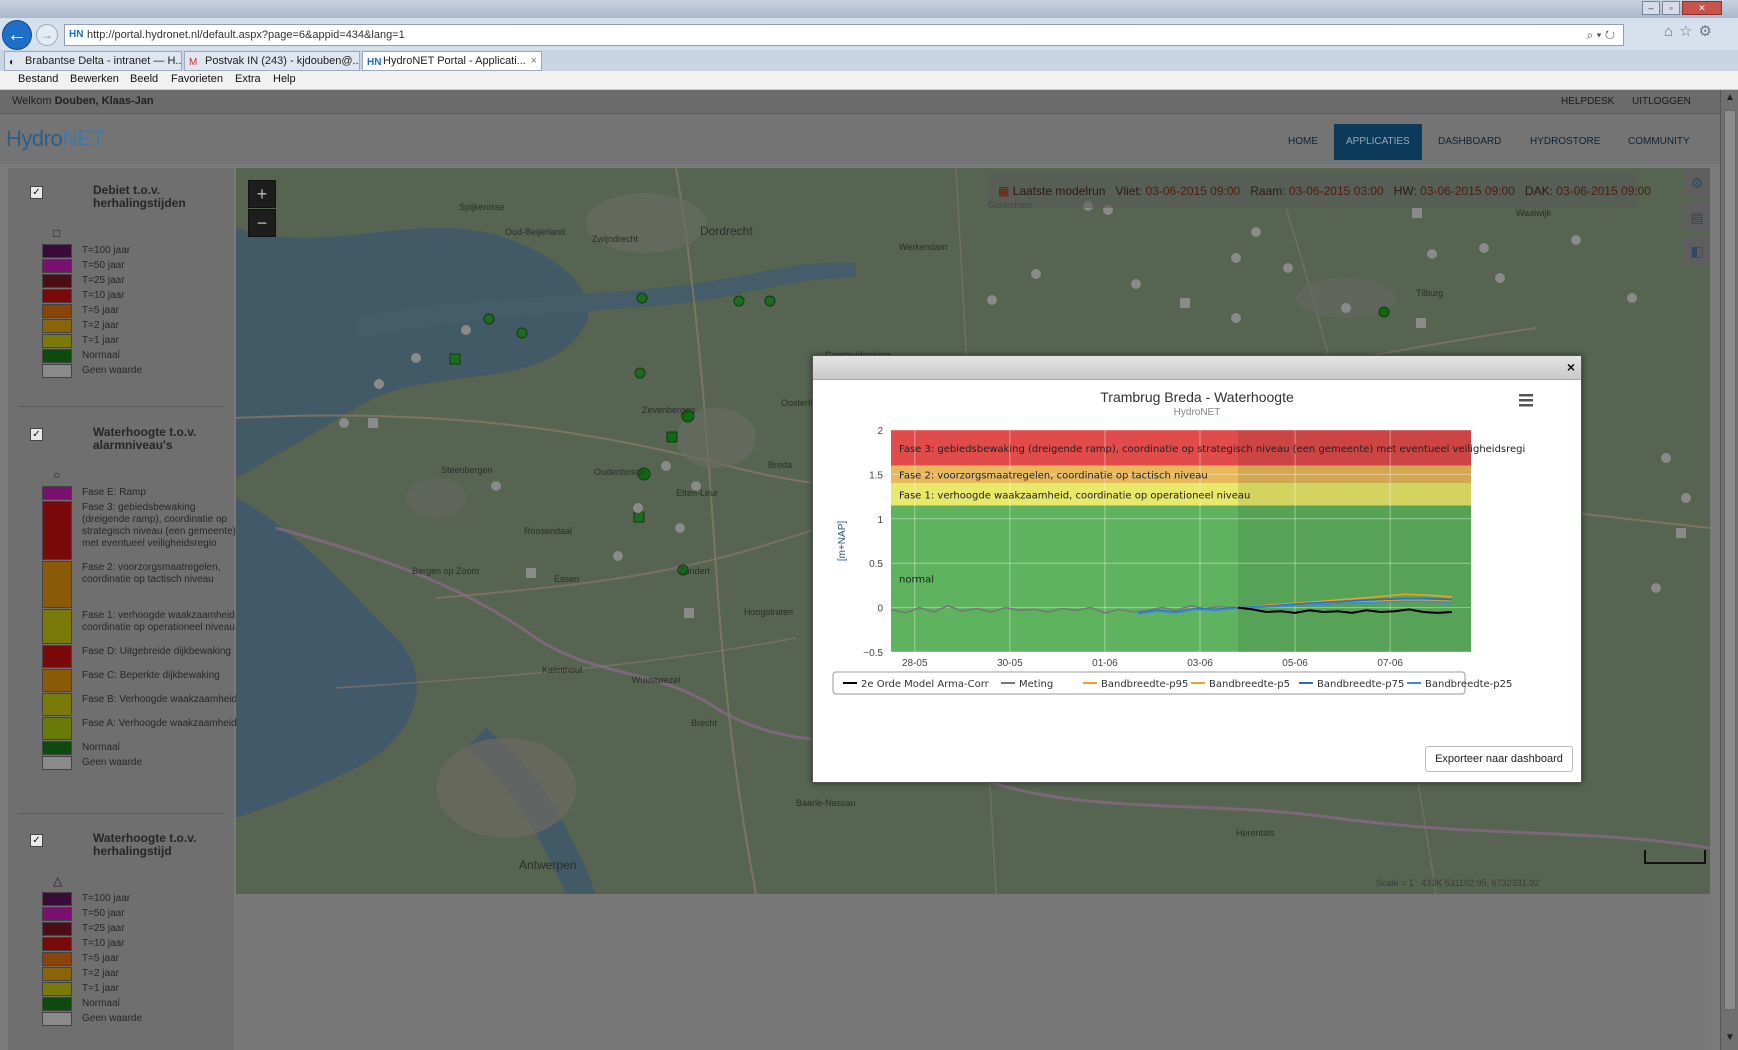 This screenshot has height=1050, width=1738. What do you see at coordinates (452, 61) in the screenshot?
I see `tab-hydronet: HN HydroNET Portal - Applicati... ×` at bounding box center [452, 61].